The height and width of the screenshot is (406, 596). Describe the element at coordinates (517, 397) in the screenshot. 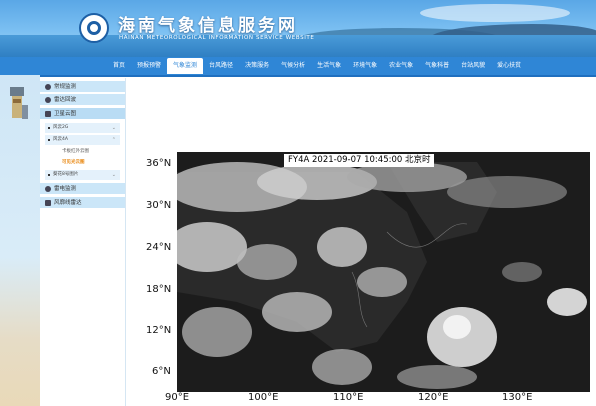

I see `lon-label: 130°E` at that location.